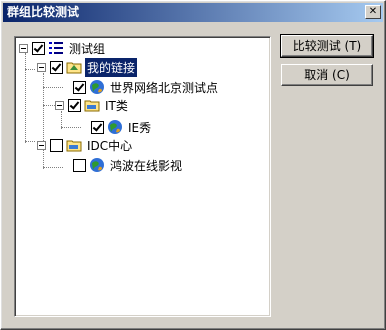 The height and width of the screenshot is (330, 386). What do you see at coordinates (327, 75) in the screenshot?
I see `cancel-button: 取消 (C)` at bounding box center [327, 75].